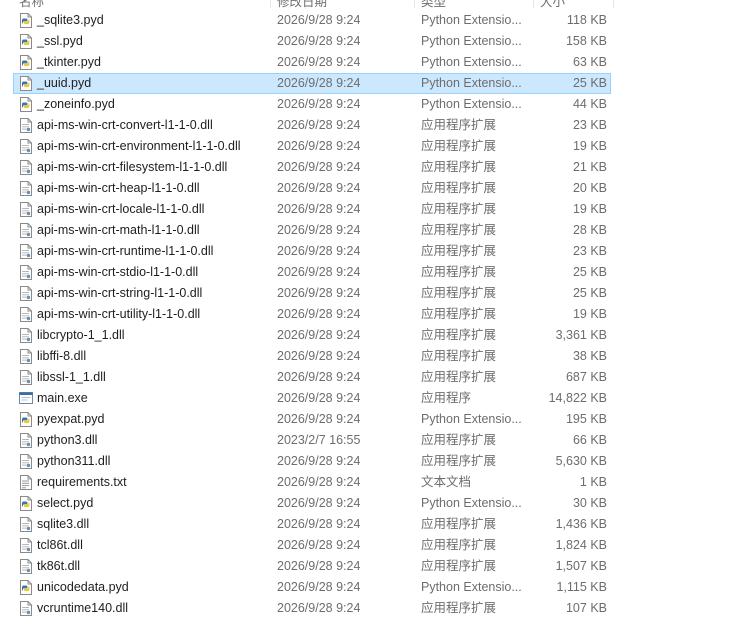 This screenshot has height=629, width=742. I want to click on text-file-icon, so click(26, 482).